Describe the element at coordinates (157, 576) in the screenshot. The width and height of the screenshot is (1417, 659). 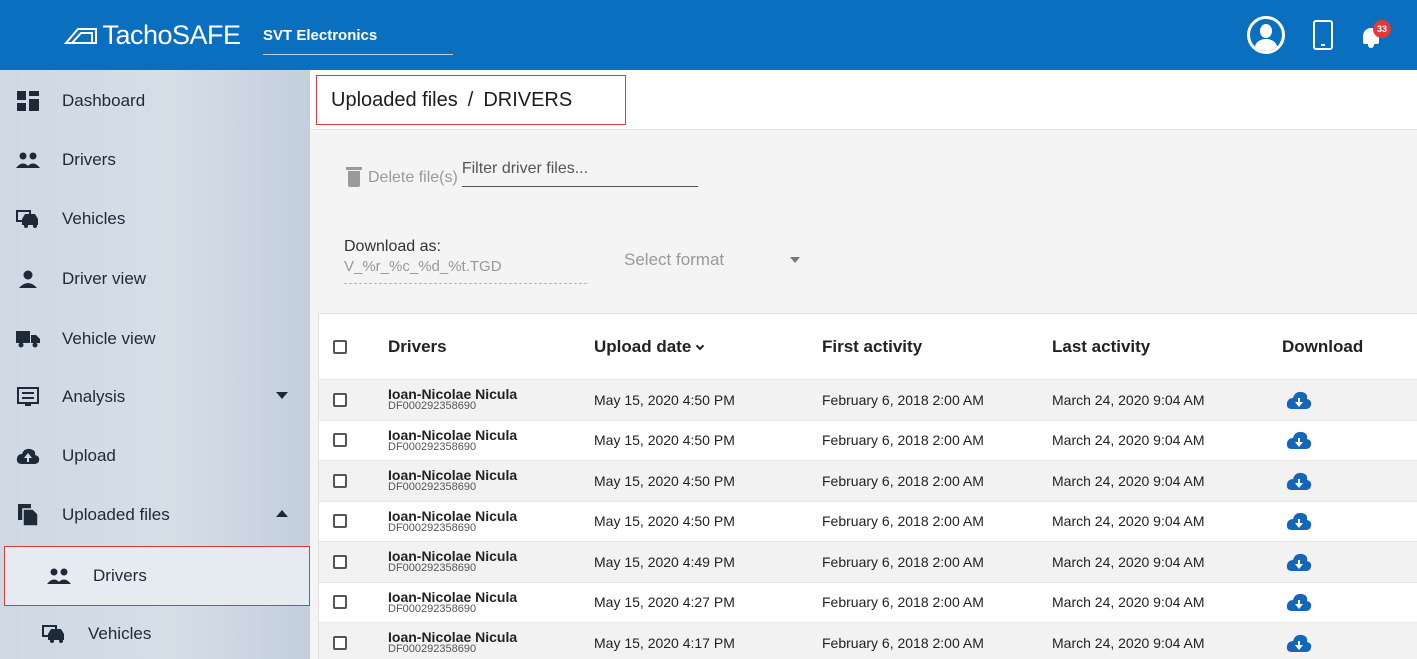
I see `sidebar-subitem-drivers: Drivers` at that location.